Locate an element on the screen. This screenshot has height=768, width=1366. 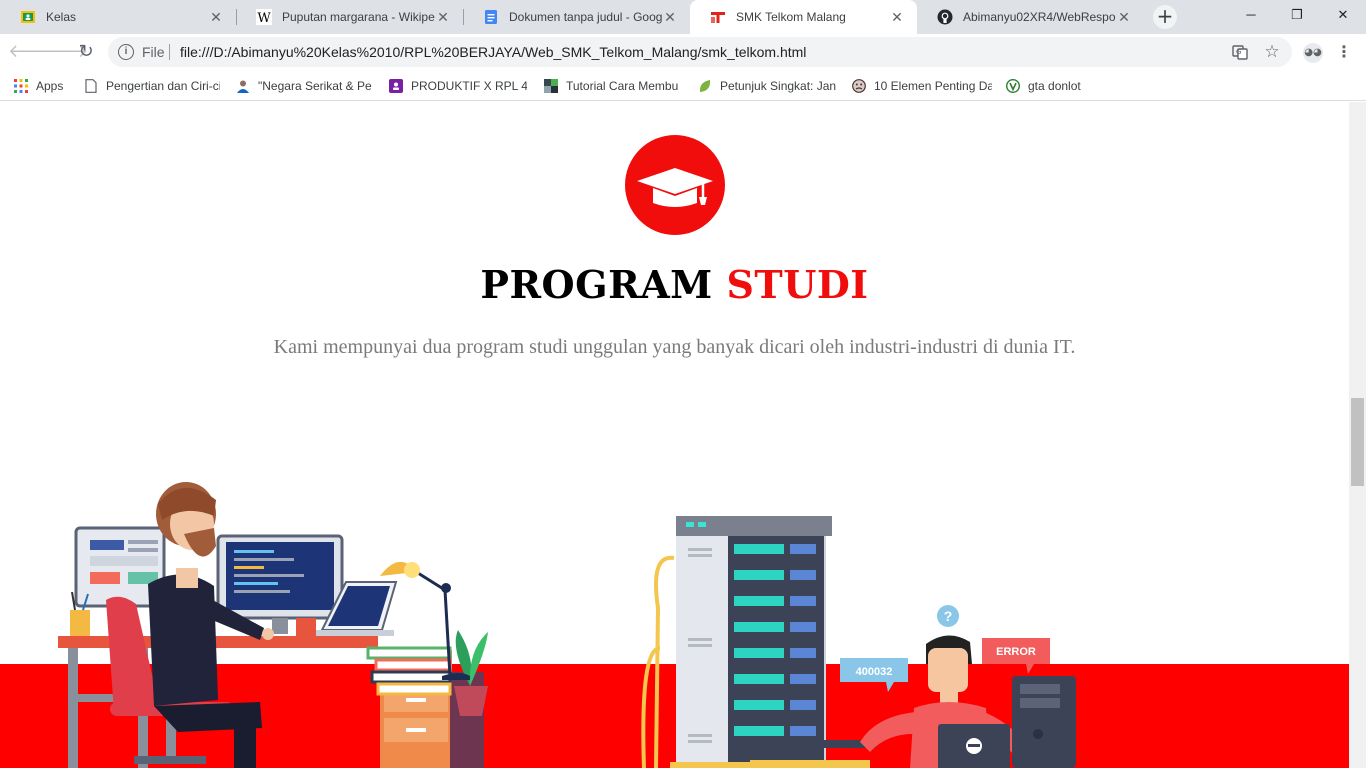
tab-wikipedia: W Puputan margarana - Wikipedia ✕ is located at coordinates (349, 17).